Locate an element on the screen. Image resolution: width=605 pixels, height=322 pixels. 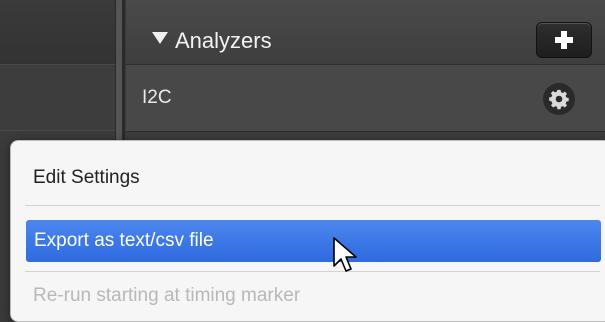
gear-icon is located at coordinates (559, 99).